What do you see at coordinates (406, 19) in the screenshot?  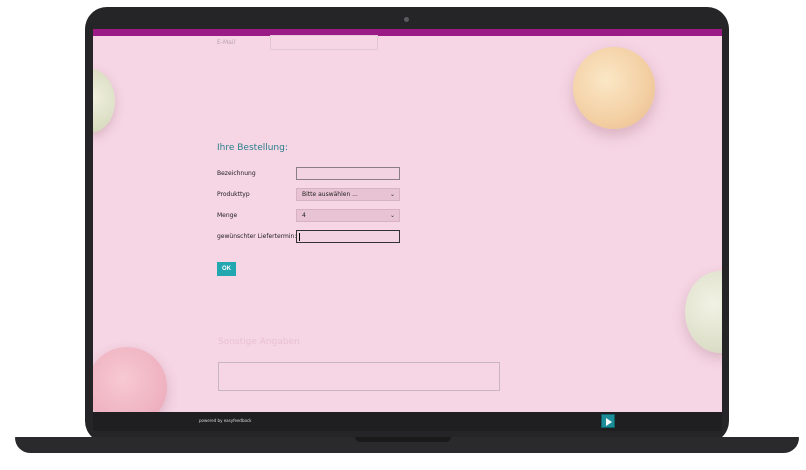 I see `camera-icon` at bounding box center [406, 19].